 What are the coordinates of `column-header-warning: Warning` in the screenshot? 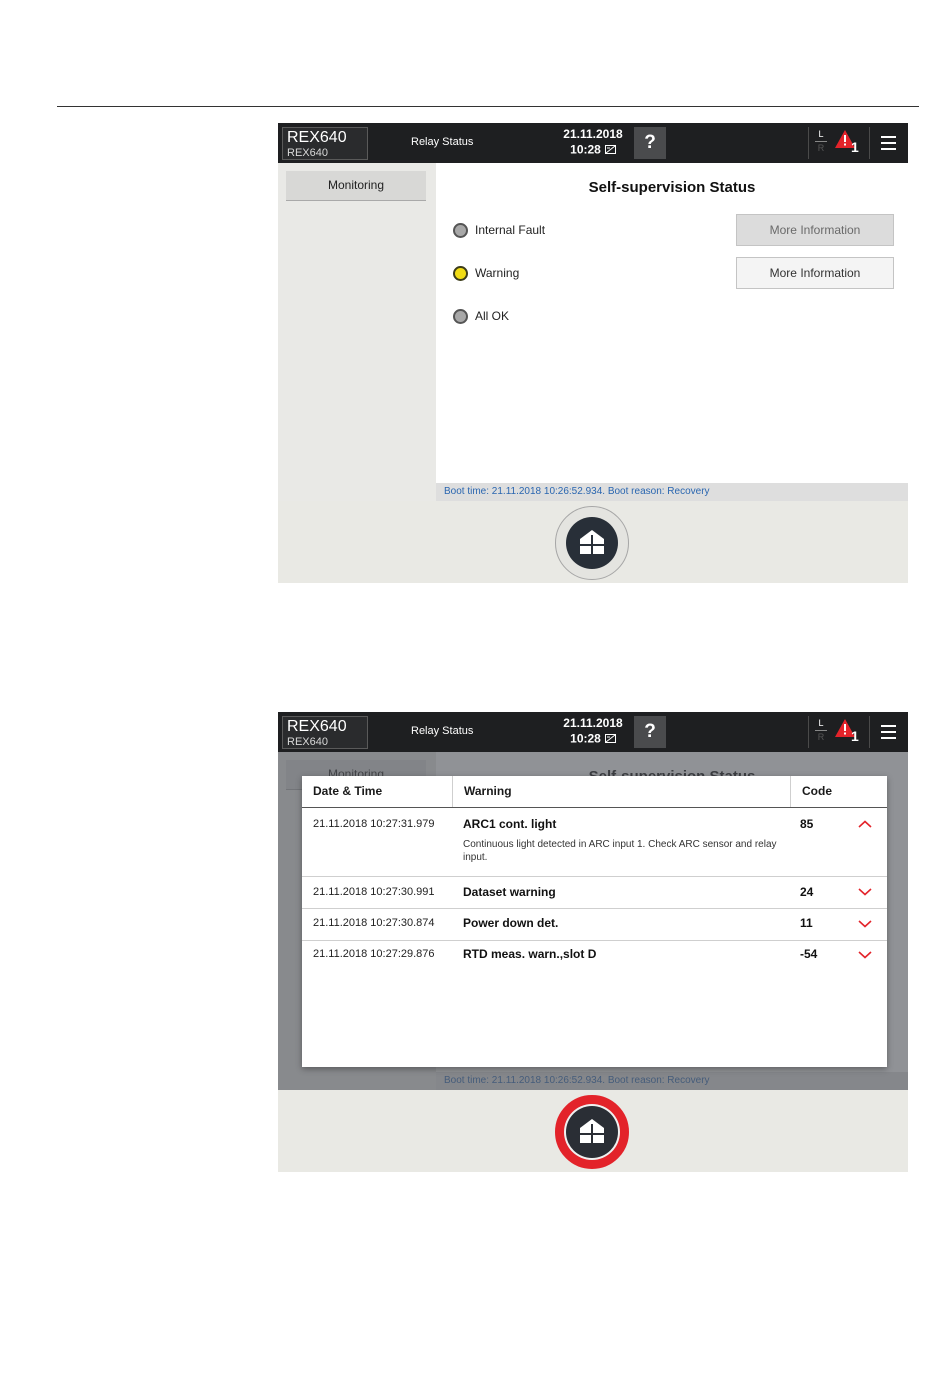 It's located at (622, 791).